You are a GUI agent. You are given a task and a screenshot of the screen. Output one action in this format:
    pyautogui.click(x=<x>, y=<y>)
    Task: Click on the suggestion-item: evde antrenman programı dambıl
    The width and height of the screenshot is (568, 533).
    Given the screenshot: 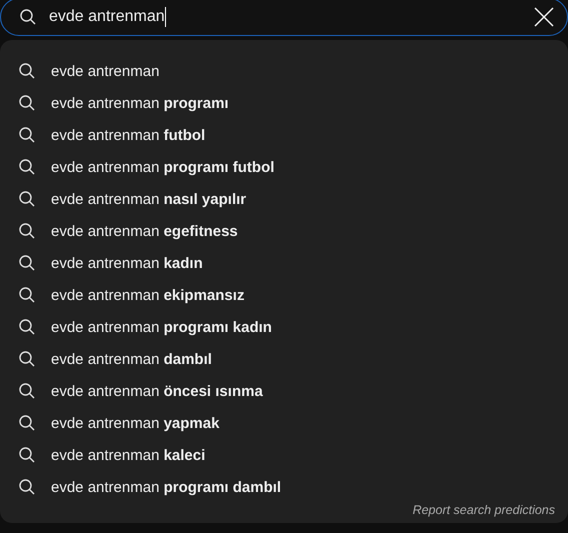 What is the action you would take?
    pyautogui.click(x=166, y=487)
    